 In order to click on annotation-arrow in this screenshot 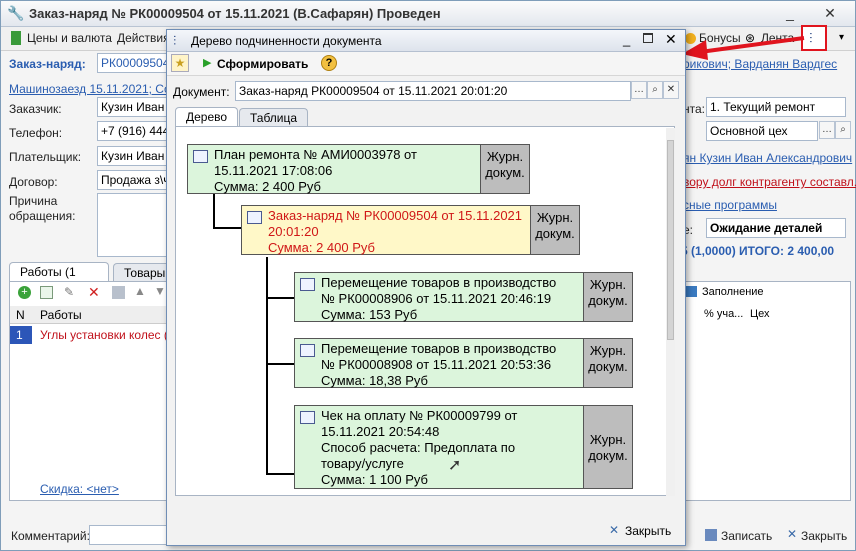, I will do `click(743, 48)`.